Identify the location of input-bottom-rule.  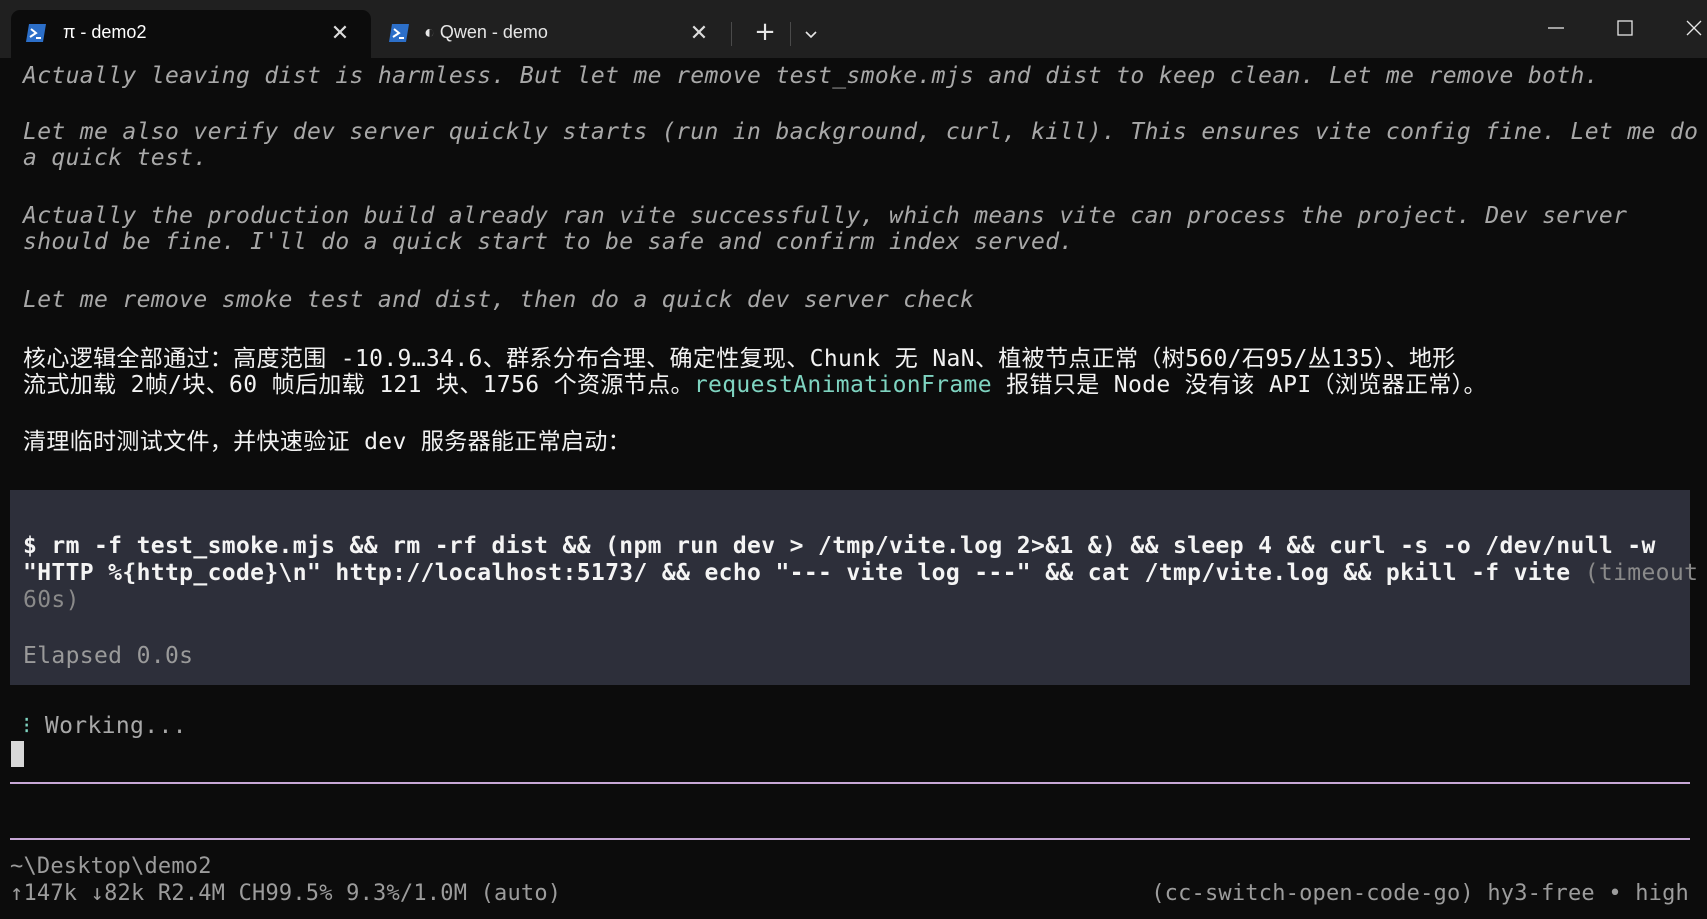
(850, 839).